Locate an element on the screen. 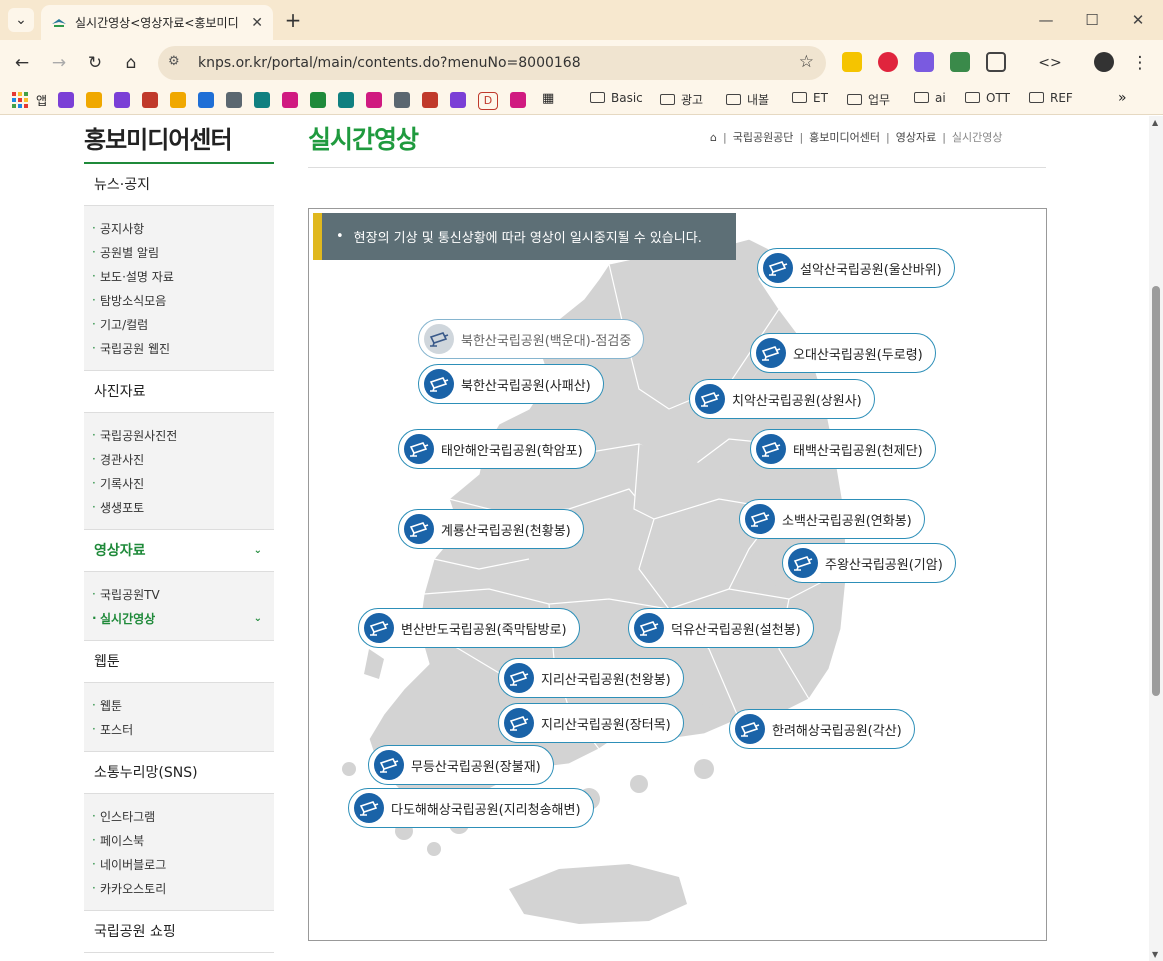 The image size is (1163, 961). sidebar-subitem: 기록사진 is located at coordinates (179, 483).